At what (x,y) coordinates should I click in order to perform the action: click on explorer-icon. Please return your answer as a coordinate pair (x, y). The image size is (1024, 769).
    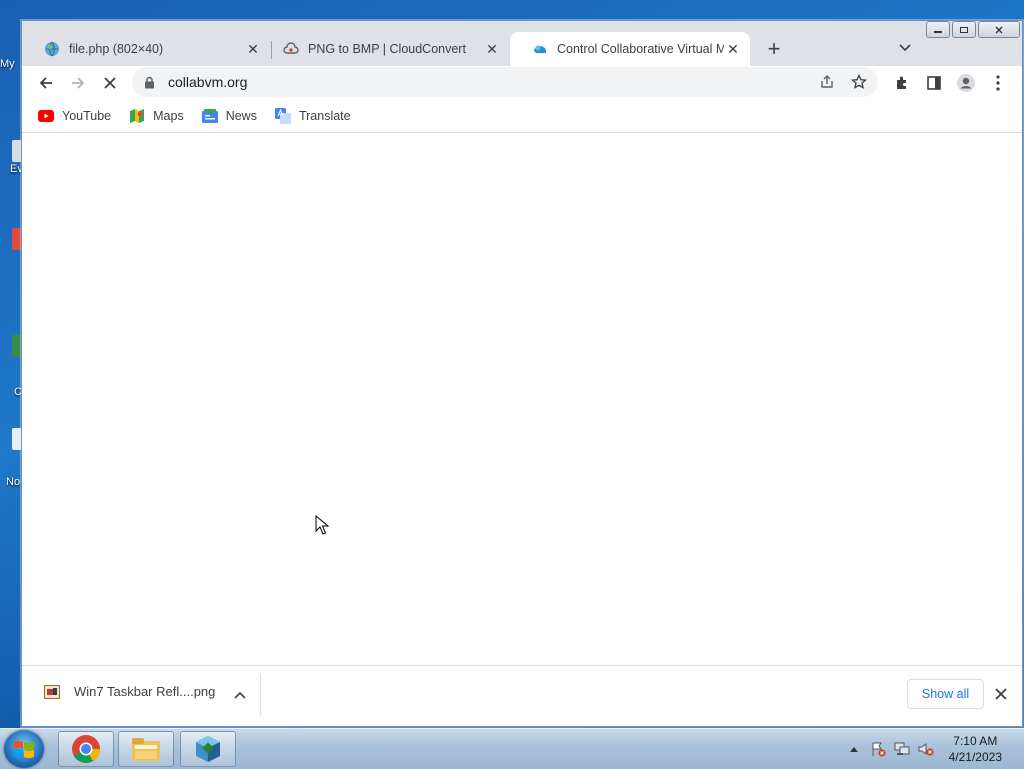
    Looking at the image, I should click on (146, 749).